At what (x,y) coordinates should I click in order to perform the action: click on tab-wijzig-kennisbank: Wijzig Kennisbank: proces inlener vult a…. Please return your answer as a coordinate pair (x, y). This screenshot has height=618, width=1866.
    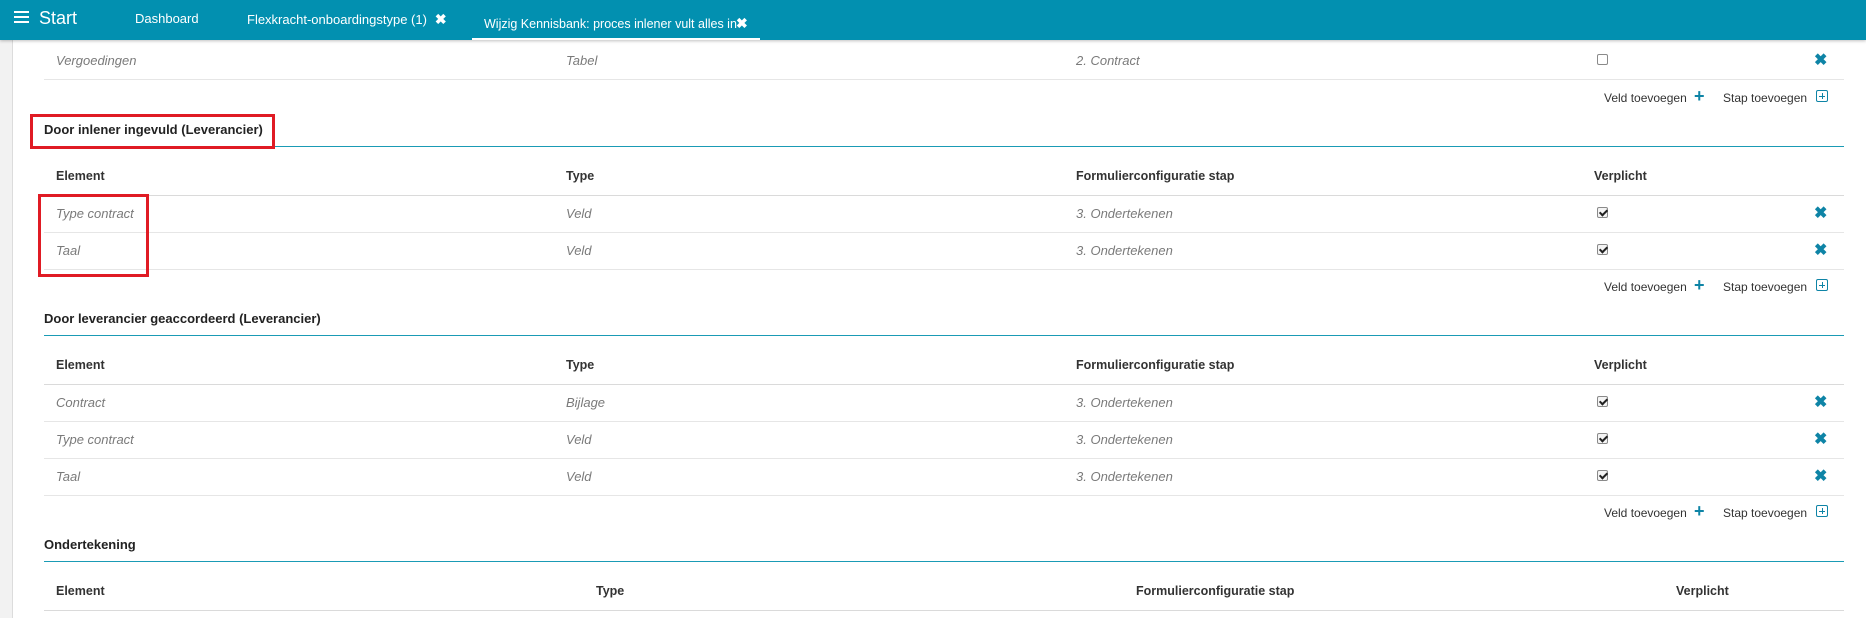
    Looking at the image, I should click on (616, 24).